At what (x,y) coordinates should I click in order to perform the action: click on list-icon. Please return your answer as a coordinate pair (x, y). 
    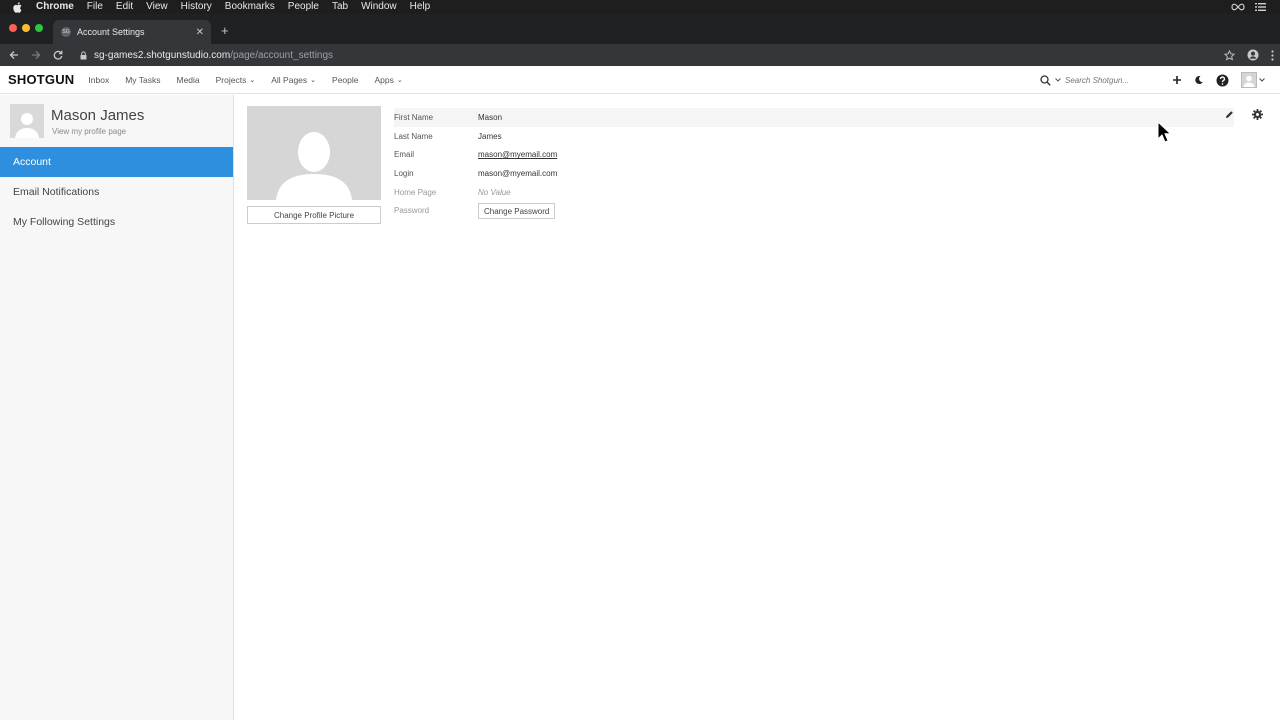
    Looking at the image, I should click on (1260, 7).